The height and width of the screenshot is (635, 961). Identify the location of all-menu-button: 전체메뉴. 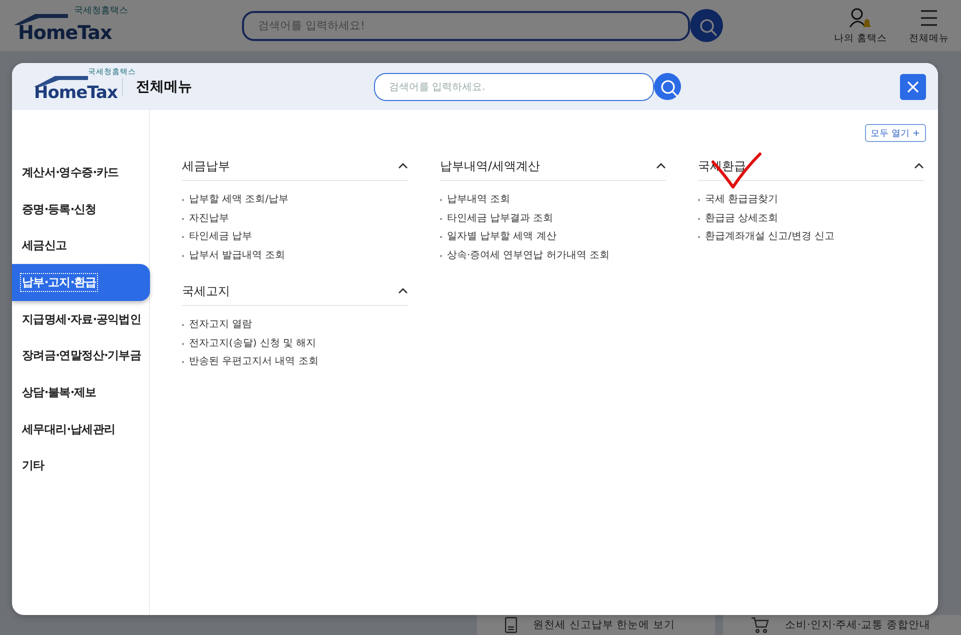
(929, 25).